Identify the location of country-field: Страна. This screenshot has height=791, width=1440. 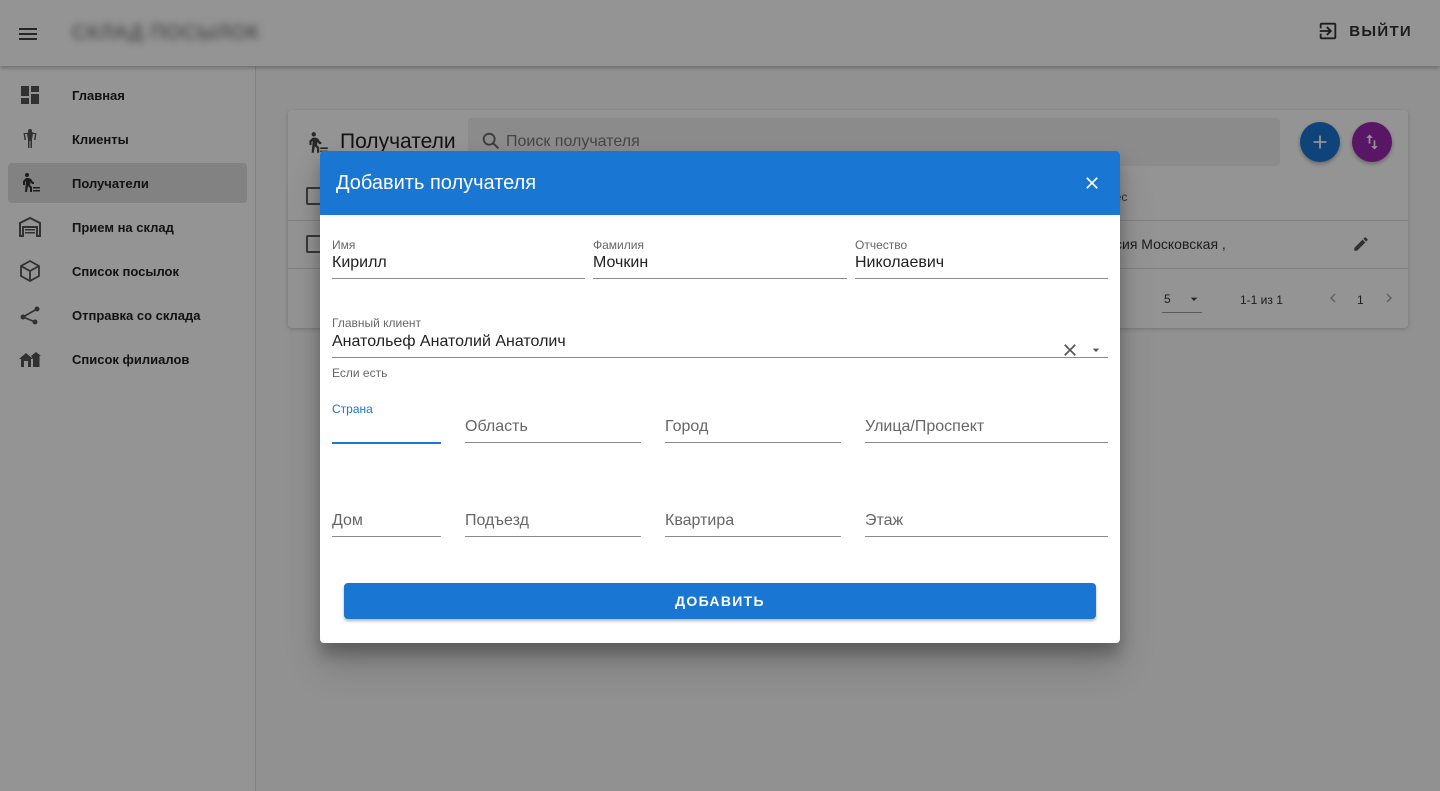
(386, 423).